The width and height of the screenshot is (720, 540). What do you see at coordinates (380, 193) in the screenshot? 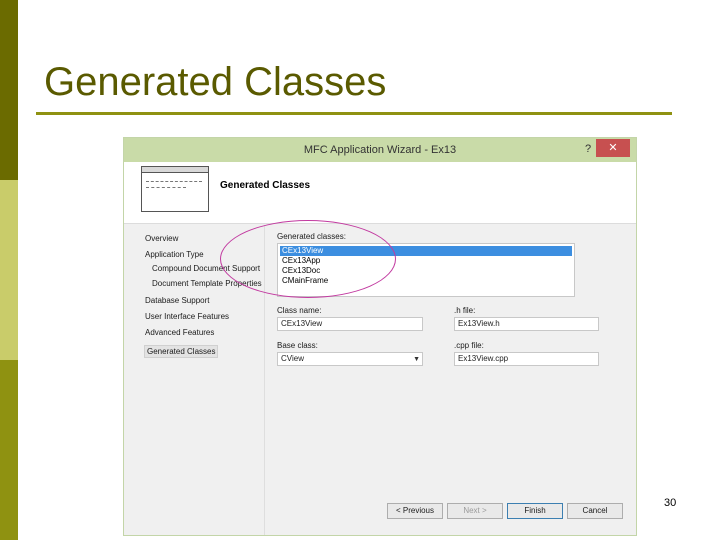
I see `wizard-header: Generated Classes` at bounding box center [380, 193].